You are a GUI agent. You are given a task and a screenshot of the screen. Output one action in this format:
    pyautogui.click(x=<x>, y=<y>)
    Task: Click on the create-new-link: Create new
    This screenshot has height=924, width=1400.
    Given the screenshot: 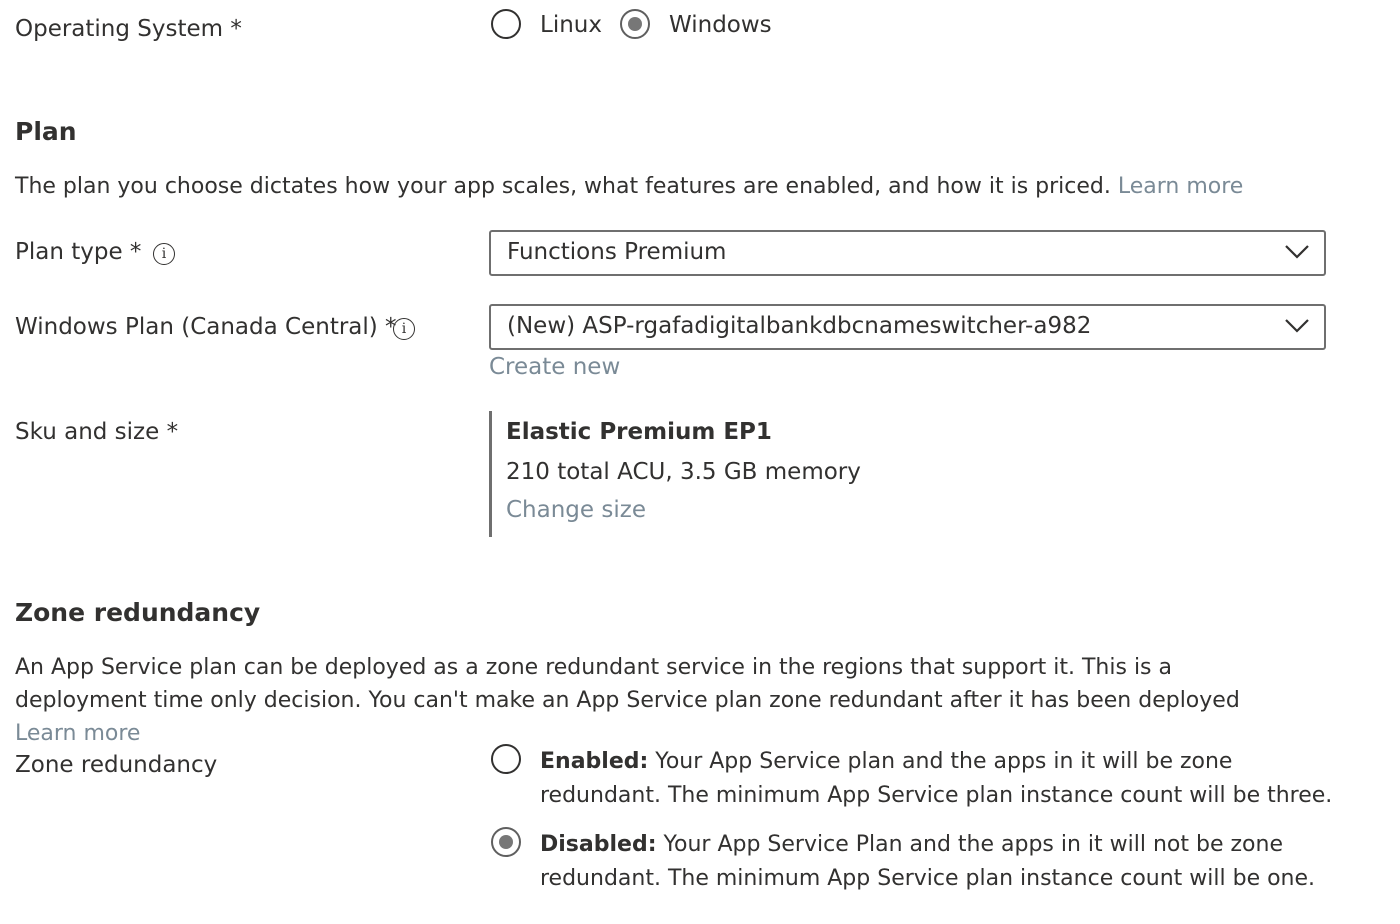 What is the action you would take?
    pyautogui.click(x=554, y=367)
    